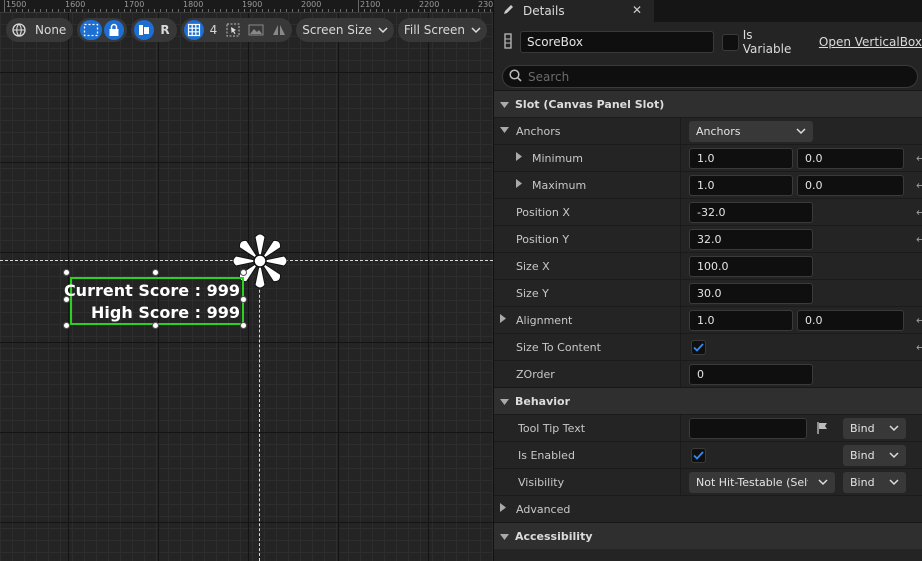  I want to click on maximum-label: Maximum, so click(559, 185).